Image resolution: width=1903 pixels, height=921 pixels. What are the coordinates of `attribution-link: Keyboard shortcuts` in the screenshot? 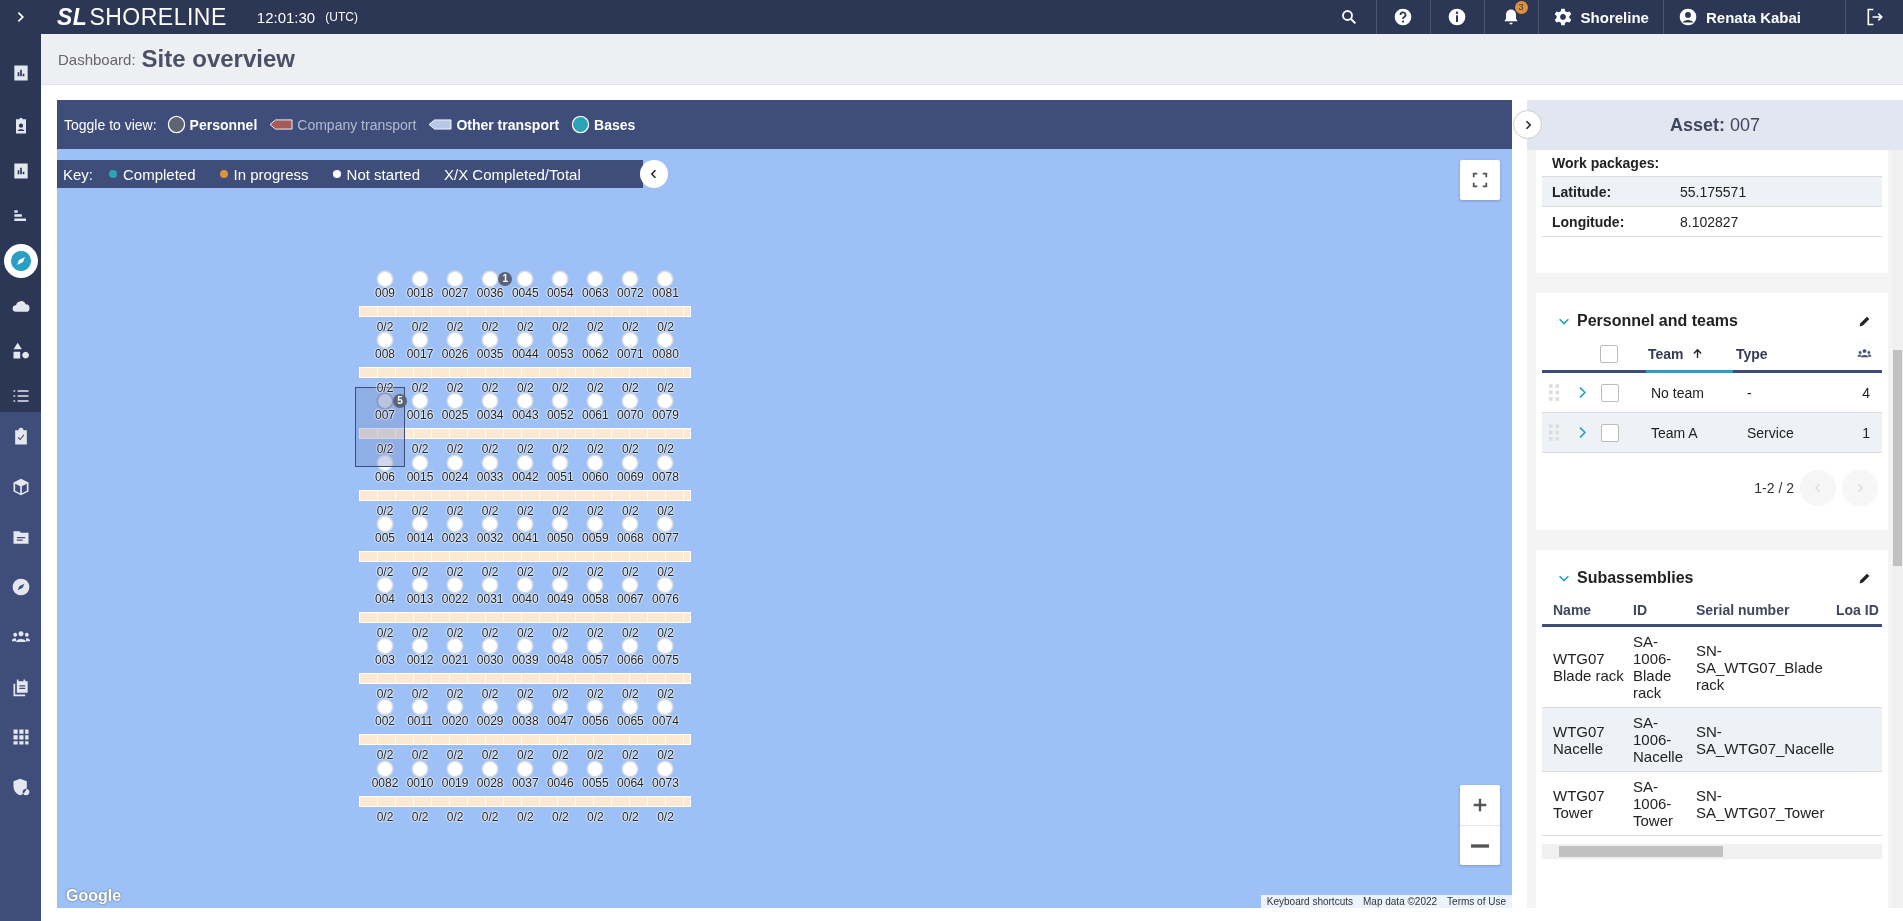 It's located at (1309, 901).